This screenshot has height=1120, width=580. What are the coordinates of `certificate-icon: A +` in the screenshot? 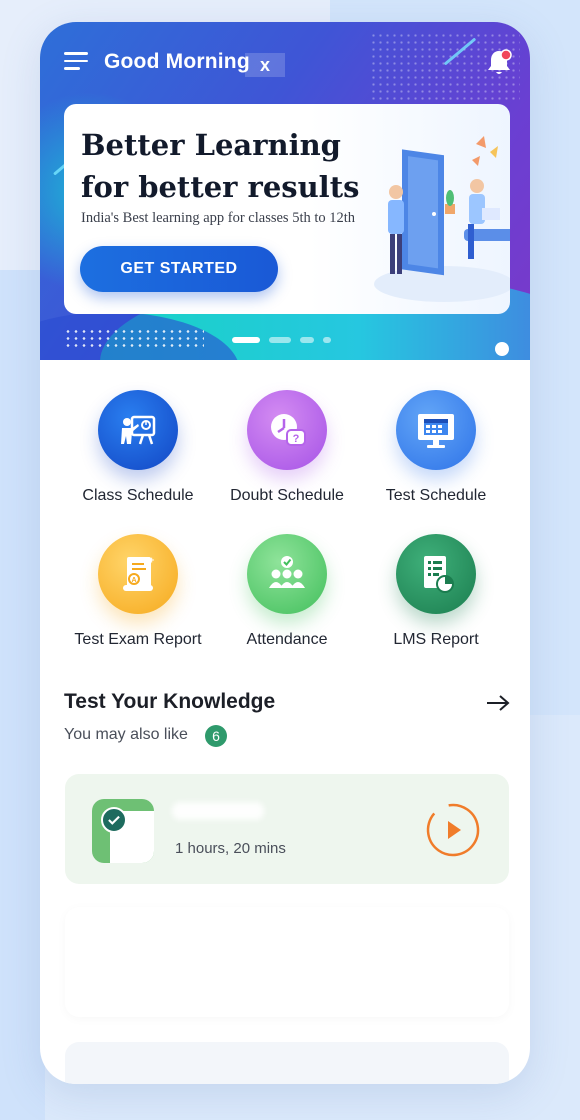 It's located at (138, 573).